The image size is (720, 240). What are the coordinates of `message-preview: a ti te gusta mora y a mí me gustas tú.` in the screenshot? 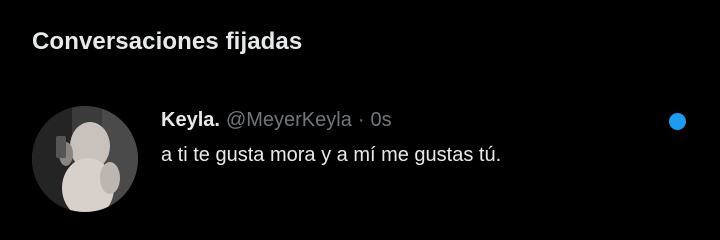 It's located at (331, 155).